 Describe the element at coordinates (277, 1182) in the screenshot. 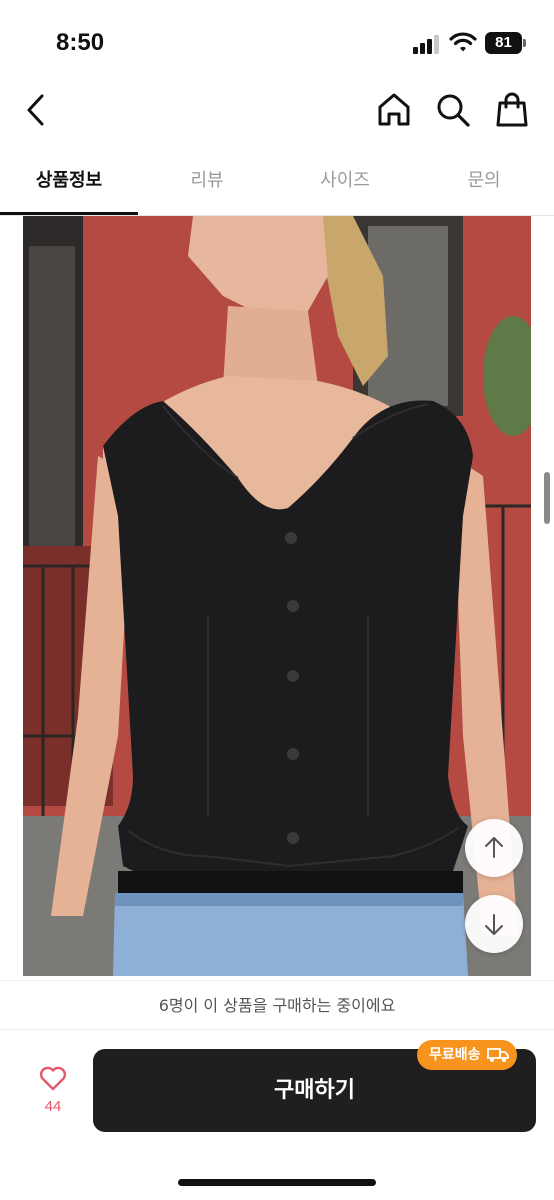

I see `home-indicator` at that location.